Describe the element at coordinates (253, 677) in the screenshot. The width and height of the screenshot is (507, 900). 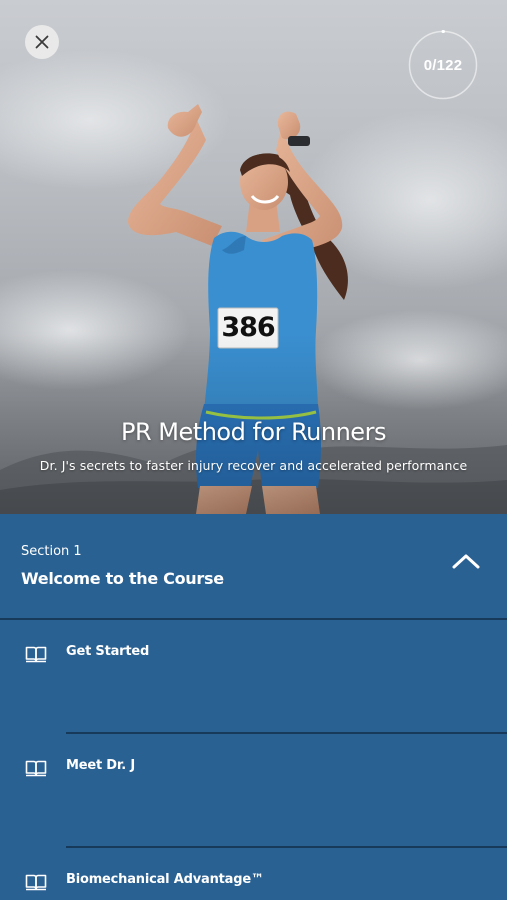
I see `lesson-item-get-started: Get Started` at that location.